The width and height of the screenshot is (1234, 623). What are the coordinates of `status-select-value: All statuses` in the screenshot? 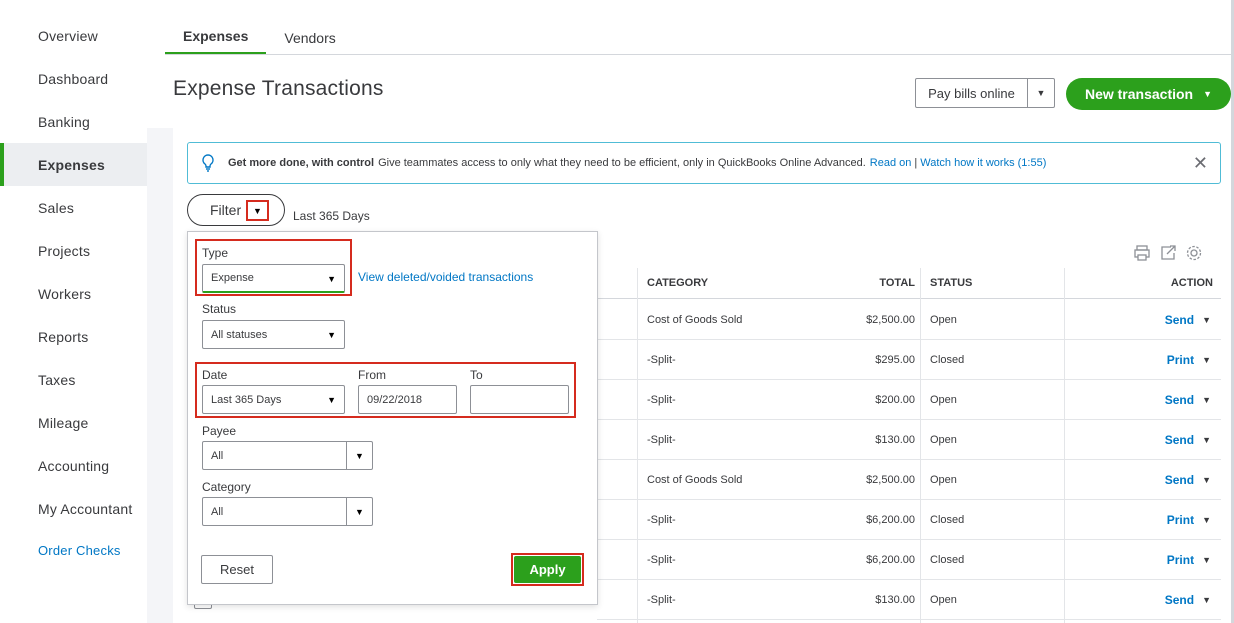 It's located at (239, 334).